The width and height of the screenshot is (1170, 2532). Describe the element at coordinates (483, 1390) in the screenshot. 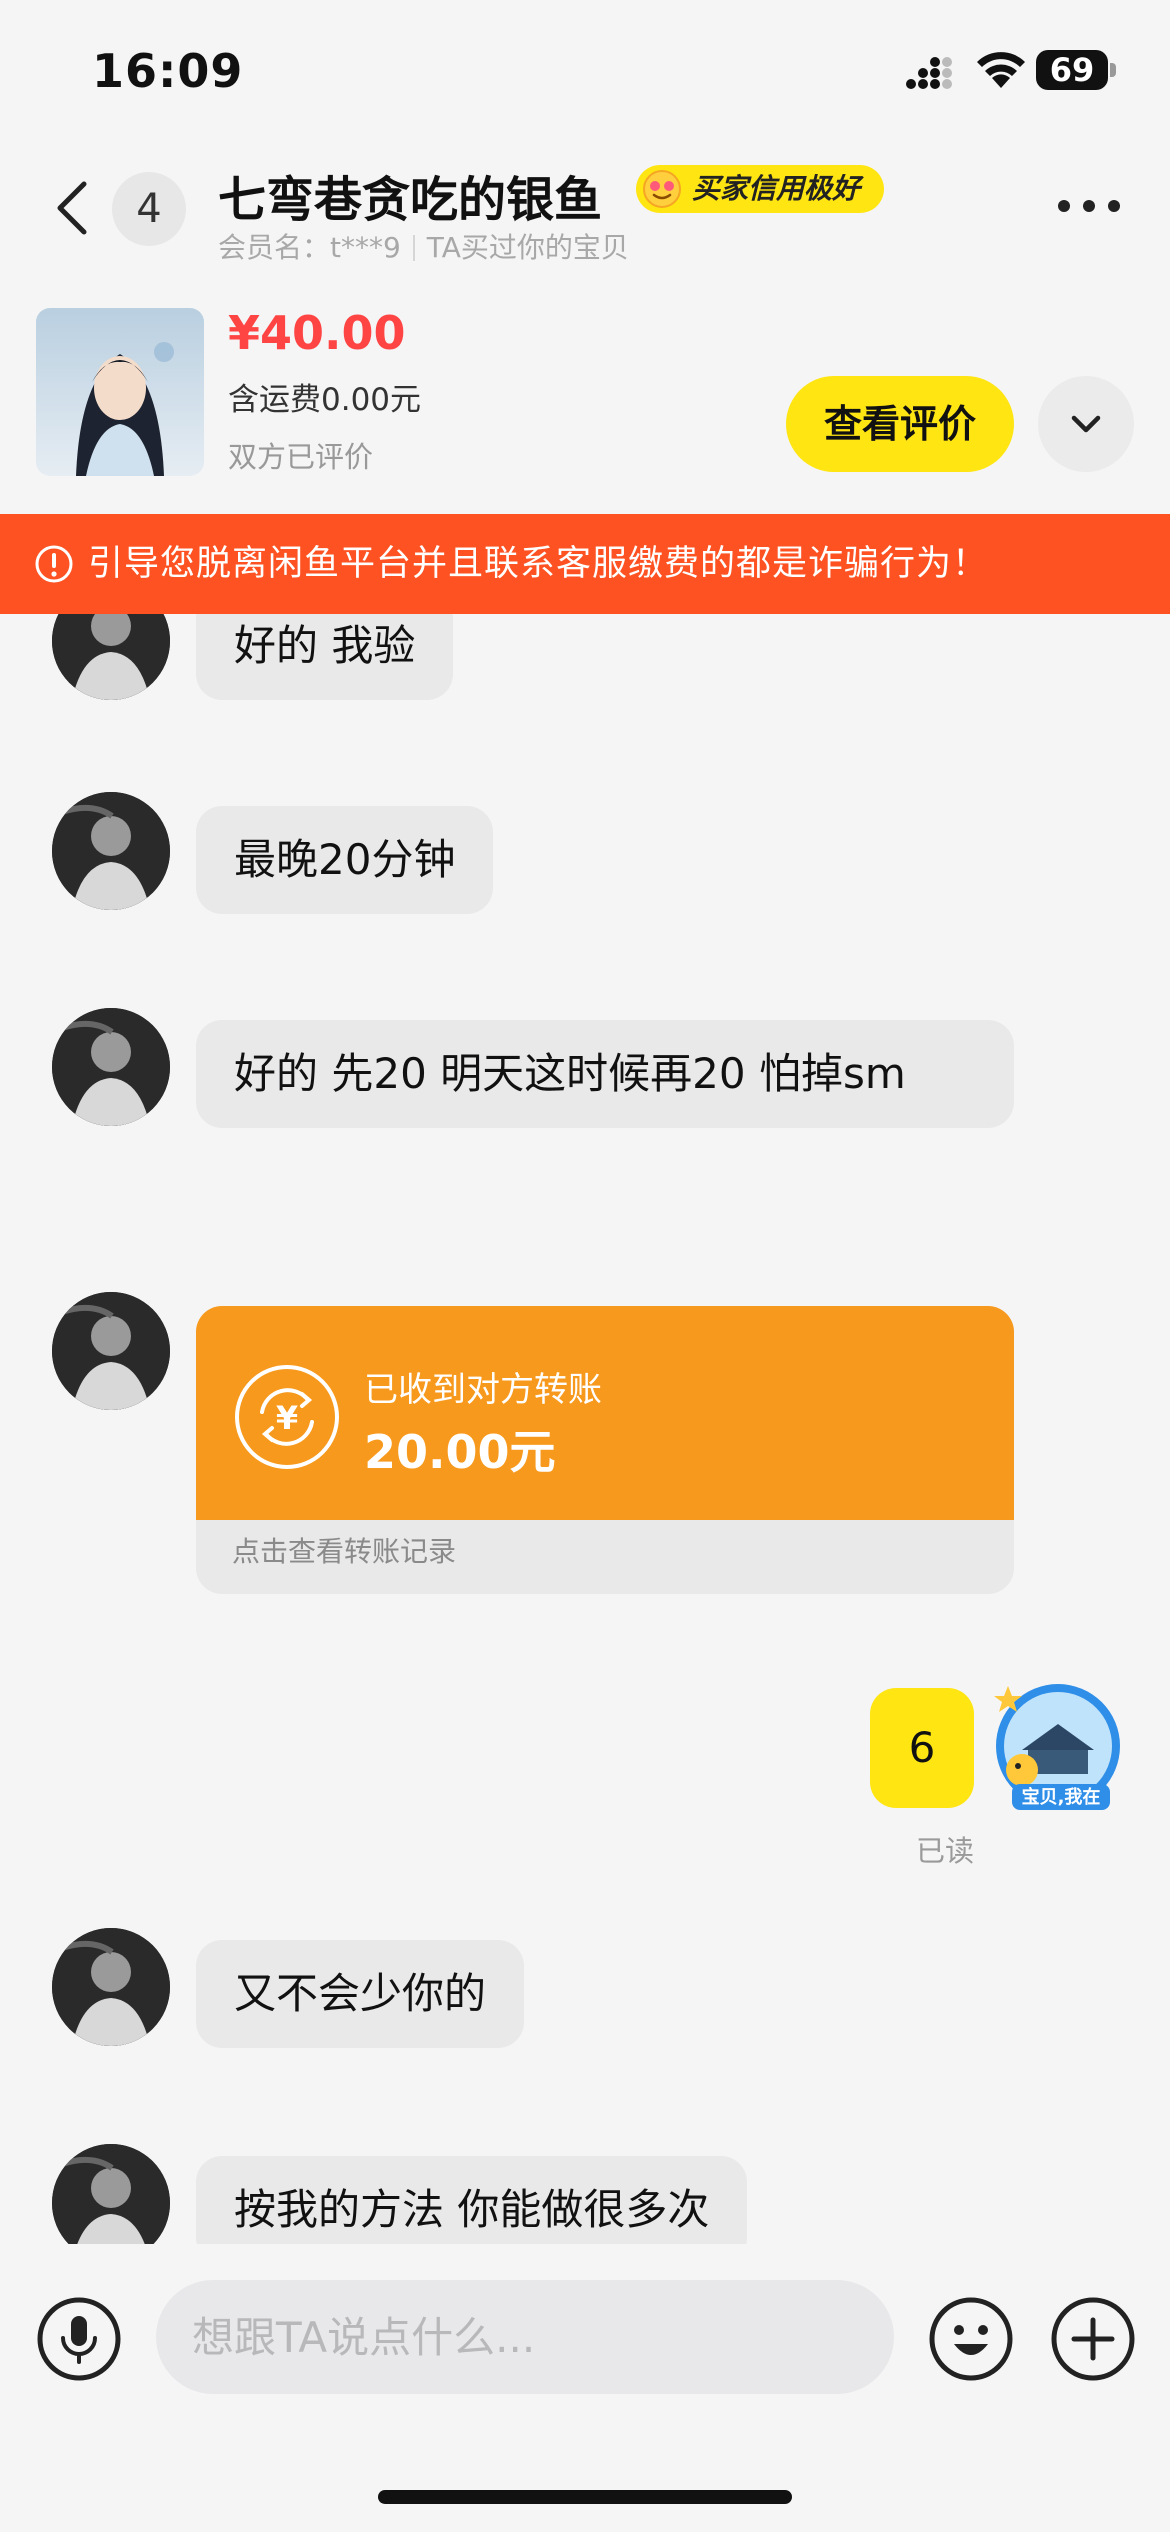

I see `transfer-title: 已收到对方转账` at that location.